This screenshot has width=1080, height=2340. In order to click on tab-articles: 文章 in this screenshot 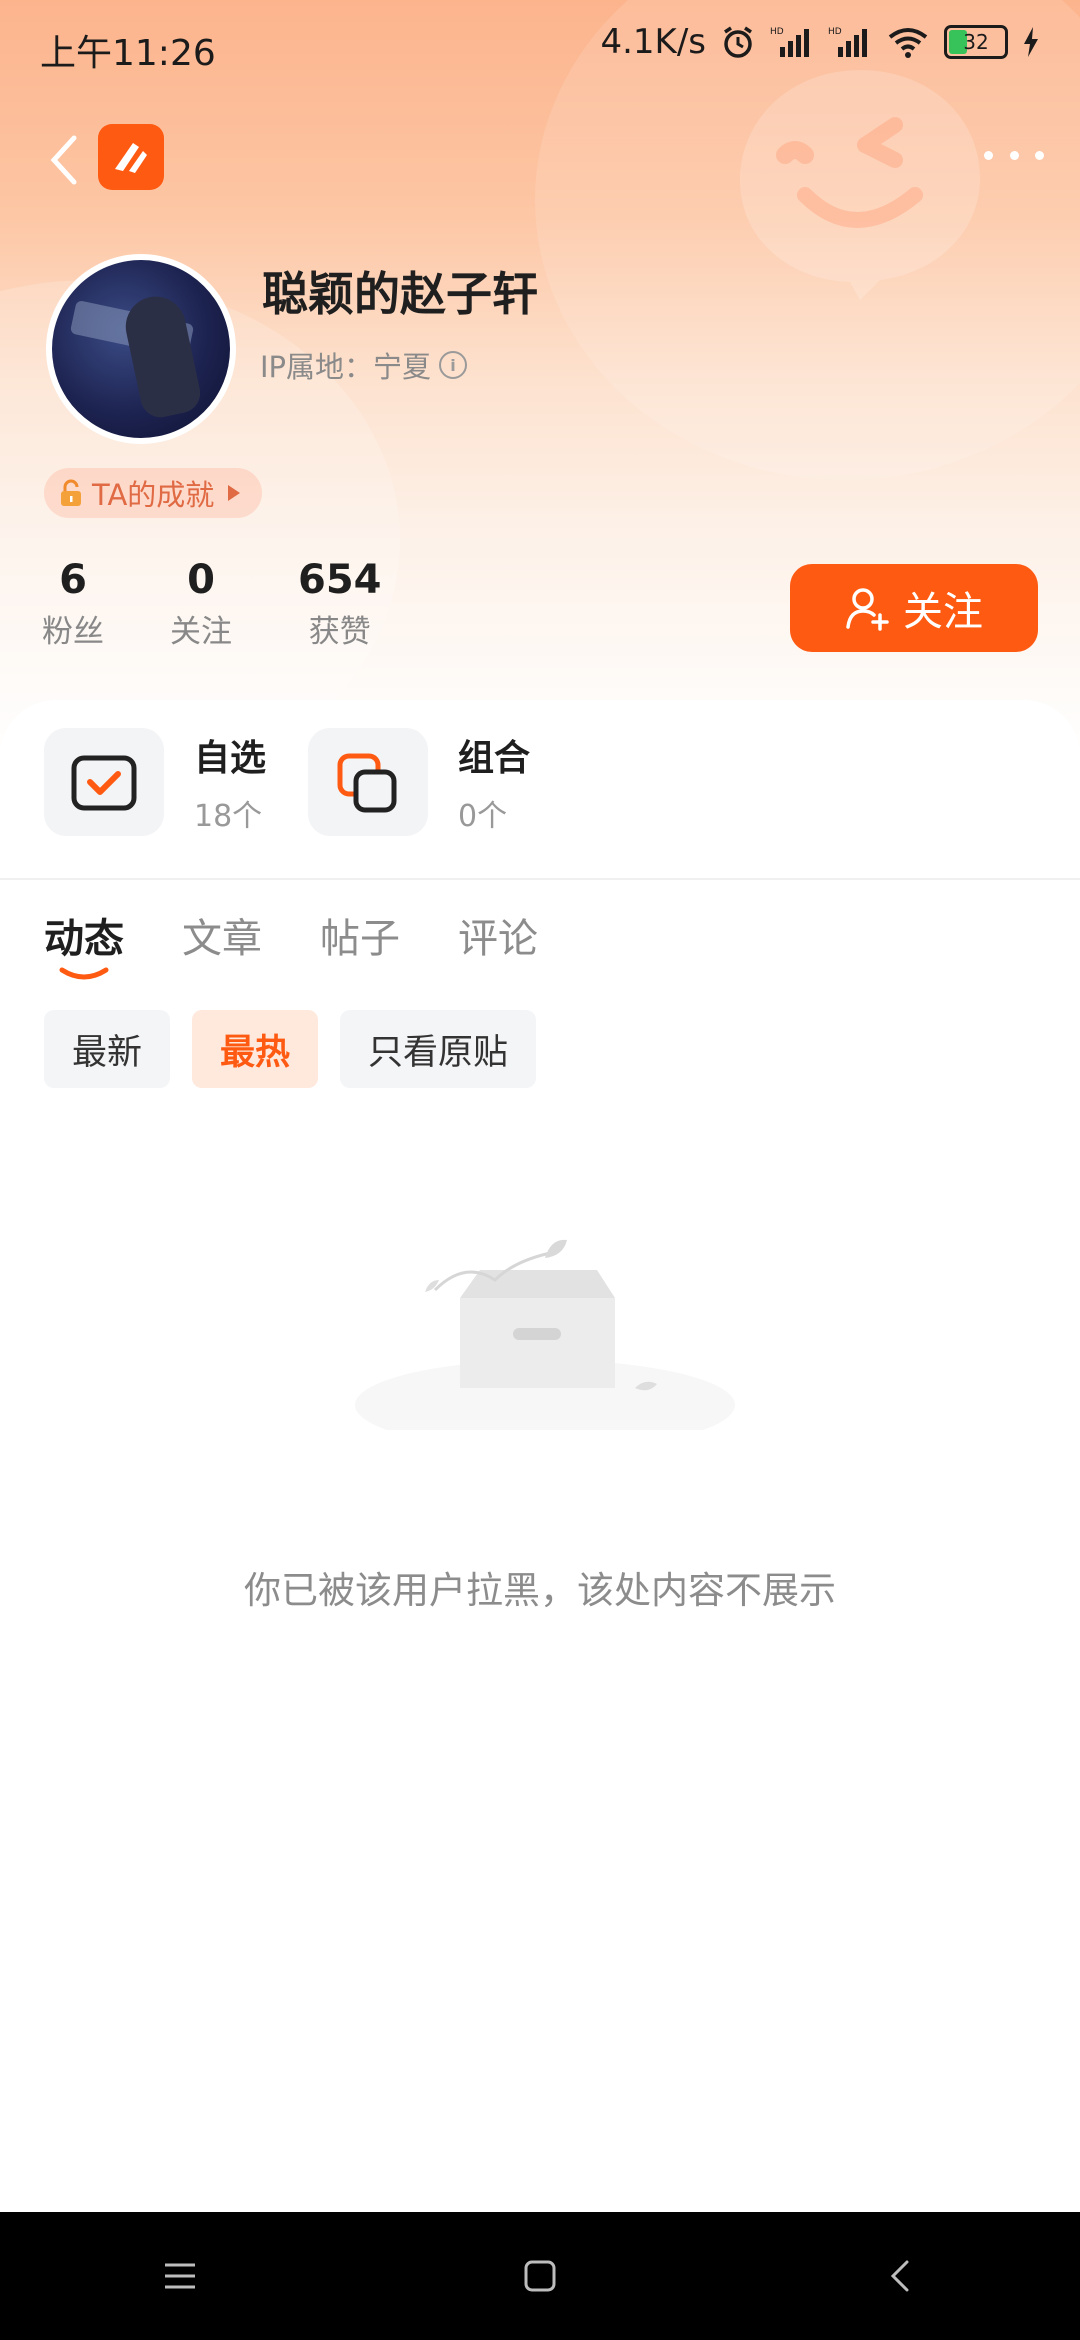, I will do `click(222, 935)`.